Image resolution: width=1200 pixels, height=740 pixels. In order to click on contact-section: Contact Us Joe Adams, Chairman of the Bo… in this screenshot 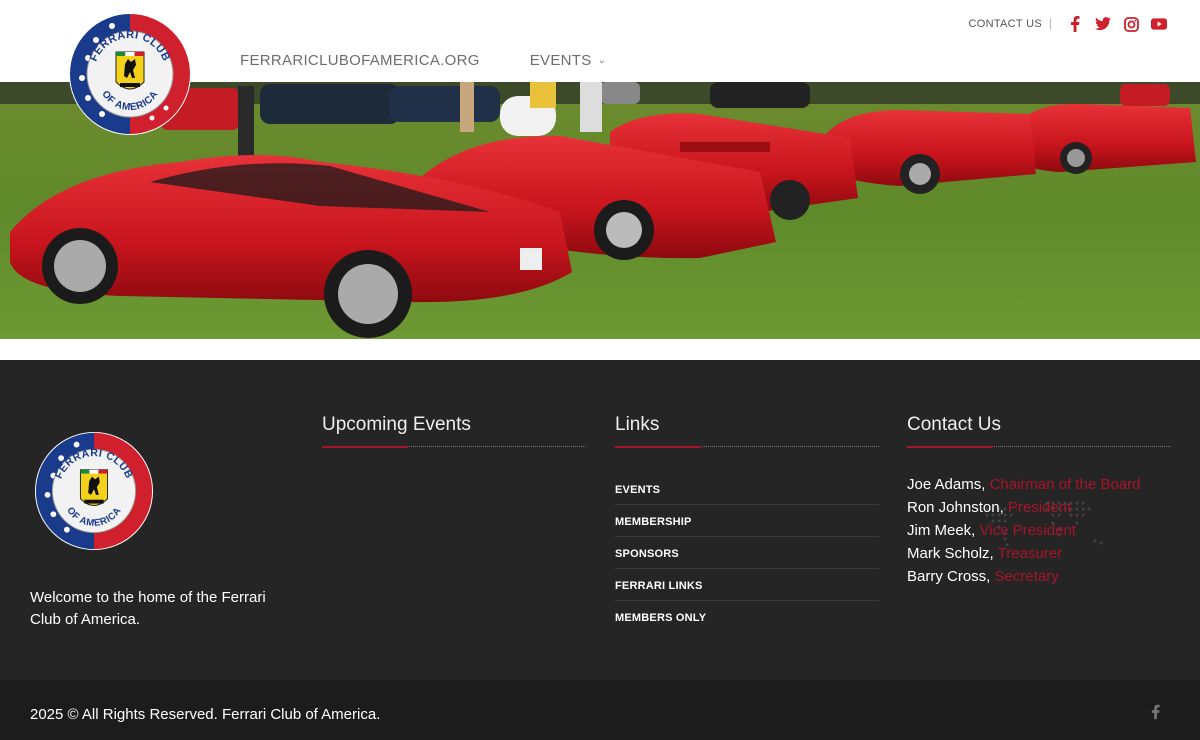, I will do `click(1039, 501)`.